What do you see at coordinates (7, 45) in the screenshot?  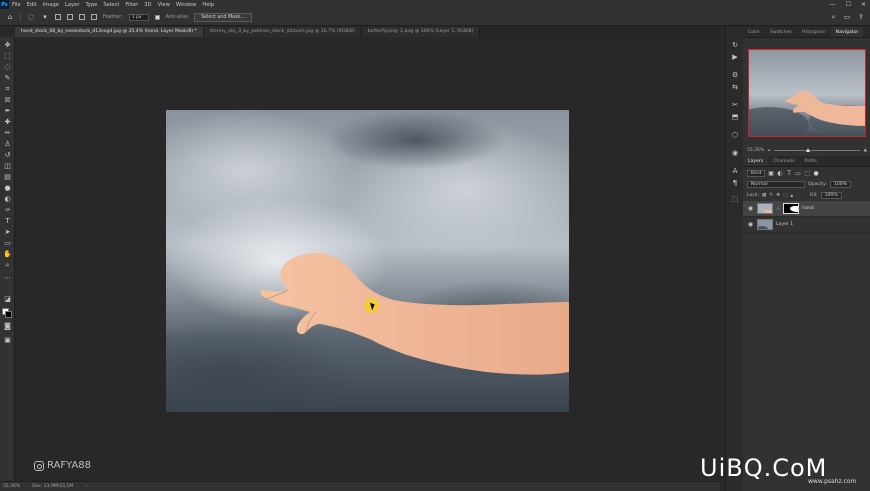 I see `move-tool-icon: ✥` at bounding box center [7, 45].